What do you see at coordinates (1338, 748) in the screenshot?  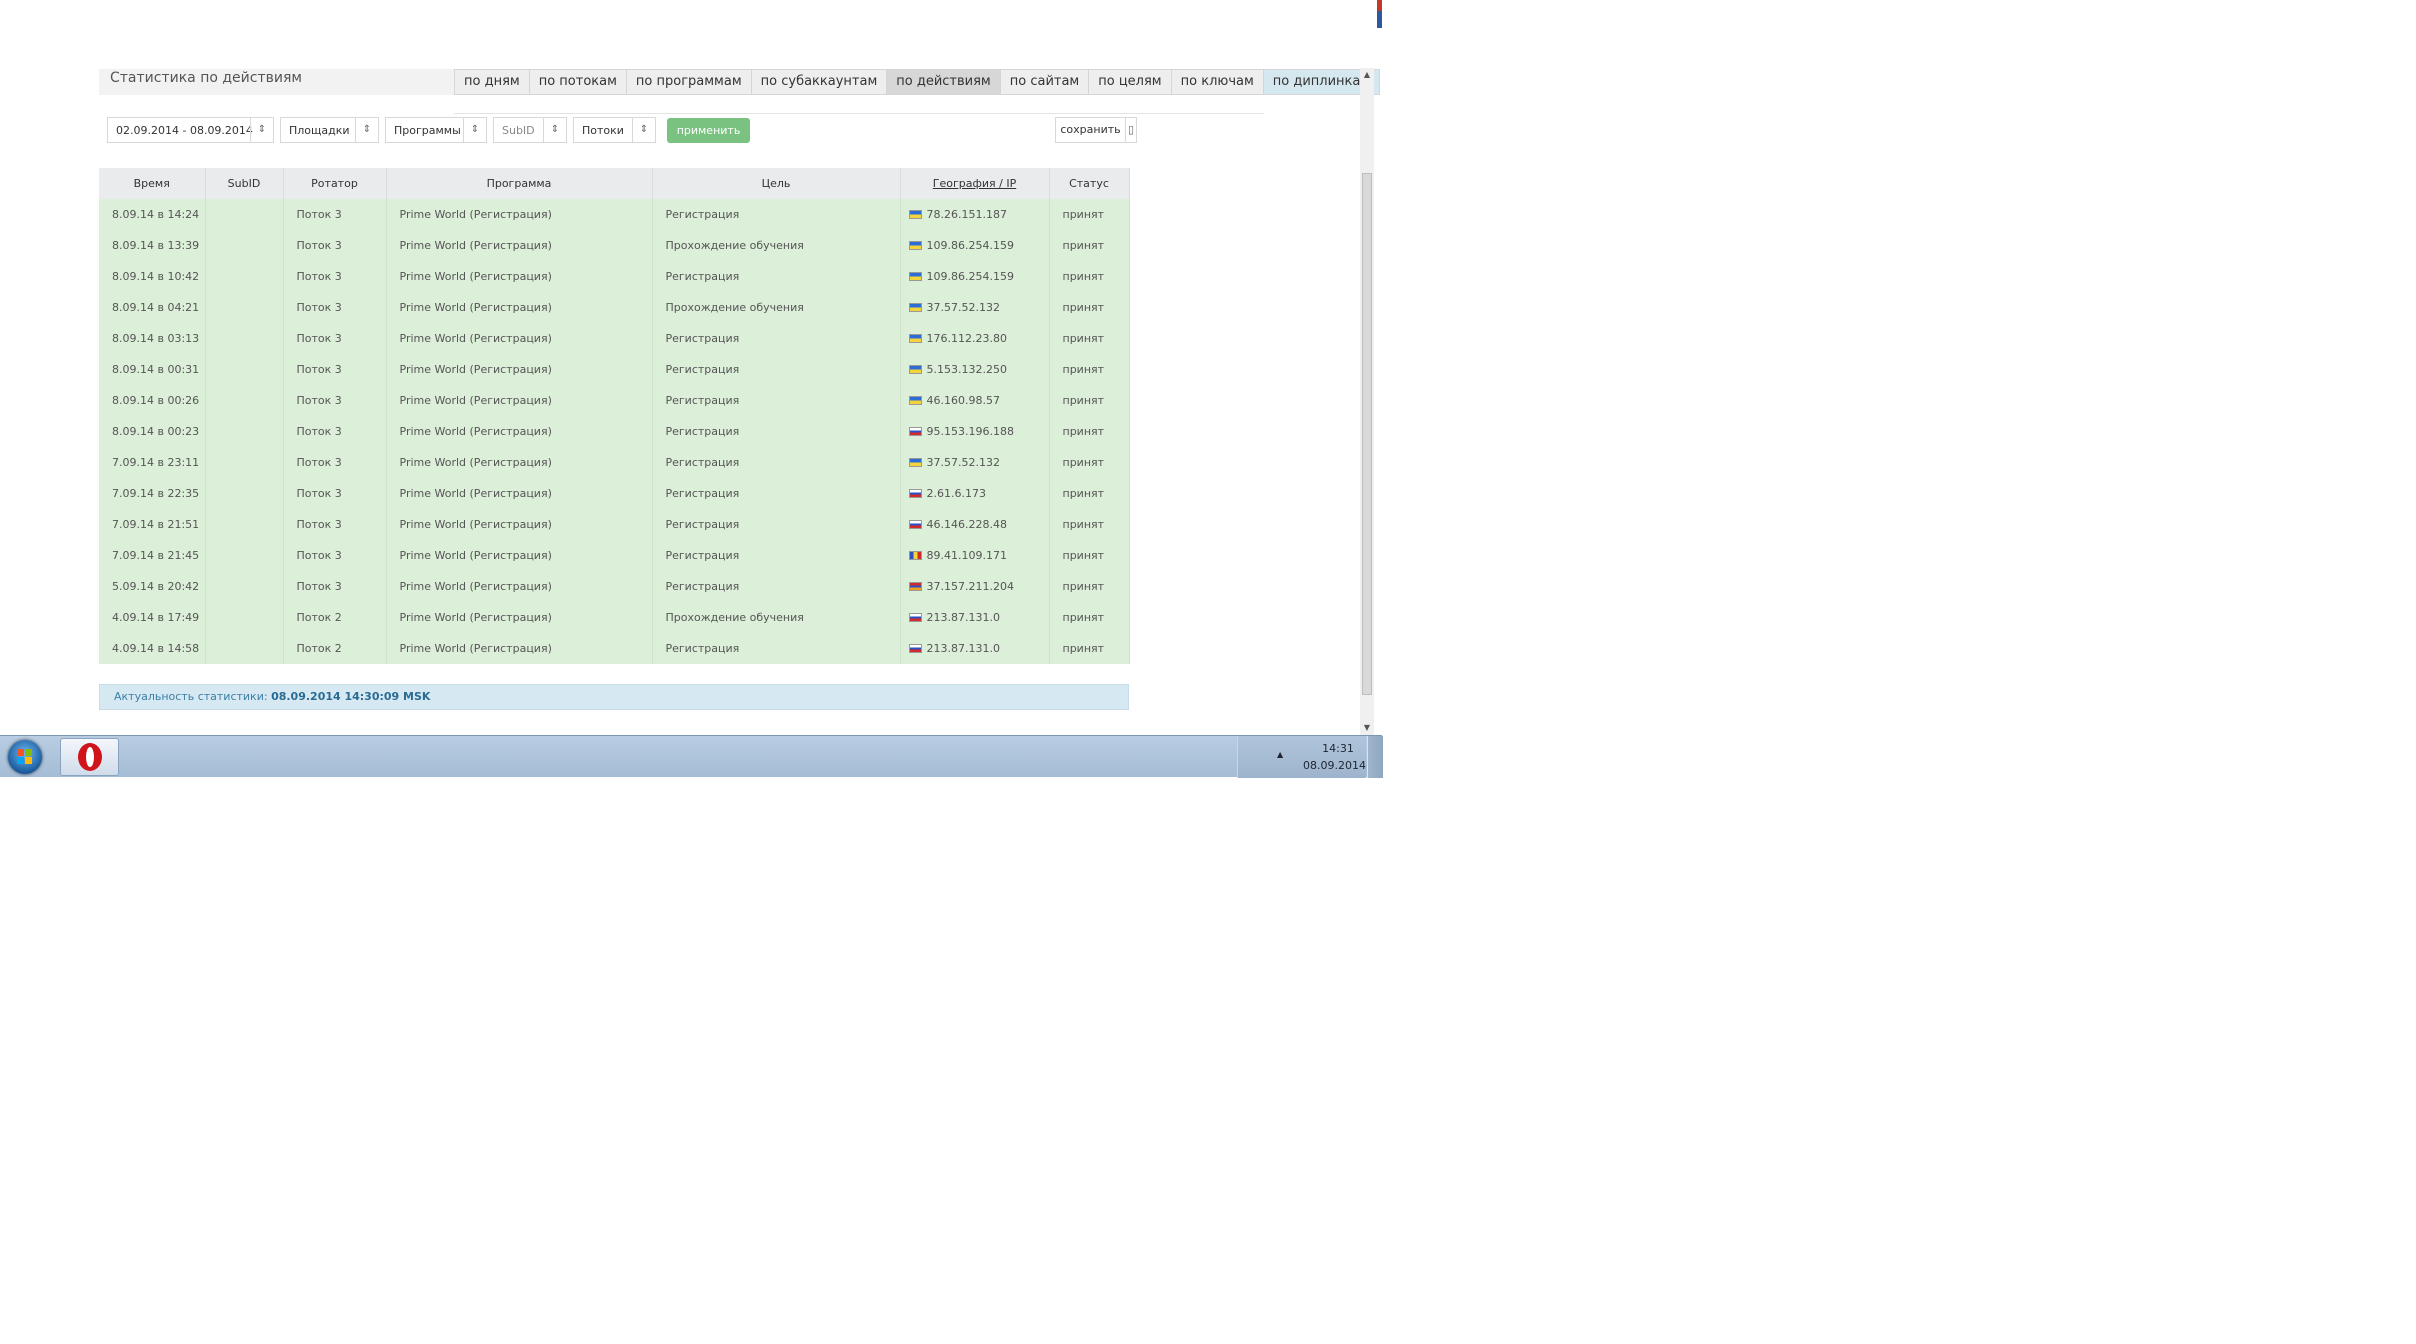 I see `clock-time: 14:31` at bounding box center [1338, 748].